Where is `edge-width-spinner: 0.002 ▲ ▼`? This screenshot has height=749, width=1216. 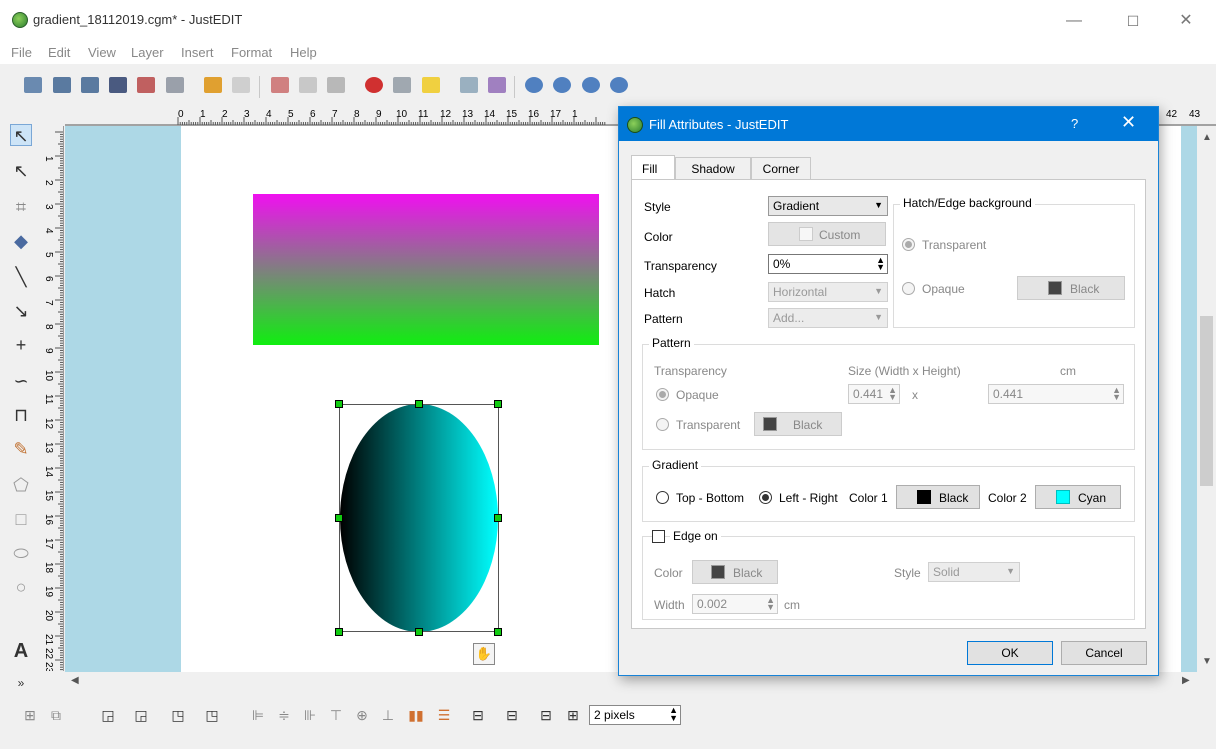
edge-width-spinner: 0.002 ▲ ▼ is located at coordinates (735, 604).